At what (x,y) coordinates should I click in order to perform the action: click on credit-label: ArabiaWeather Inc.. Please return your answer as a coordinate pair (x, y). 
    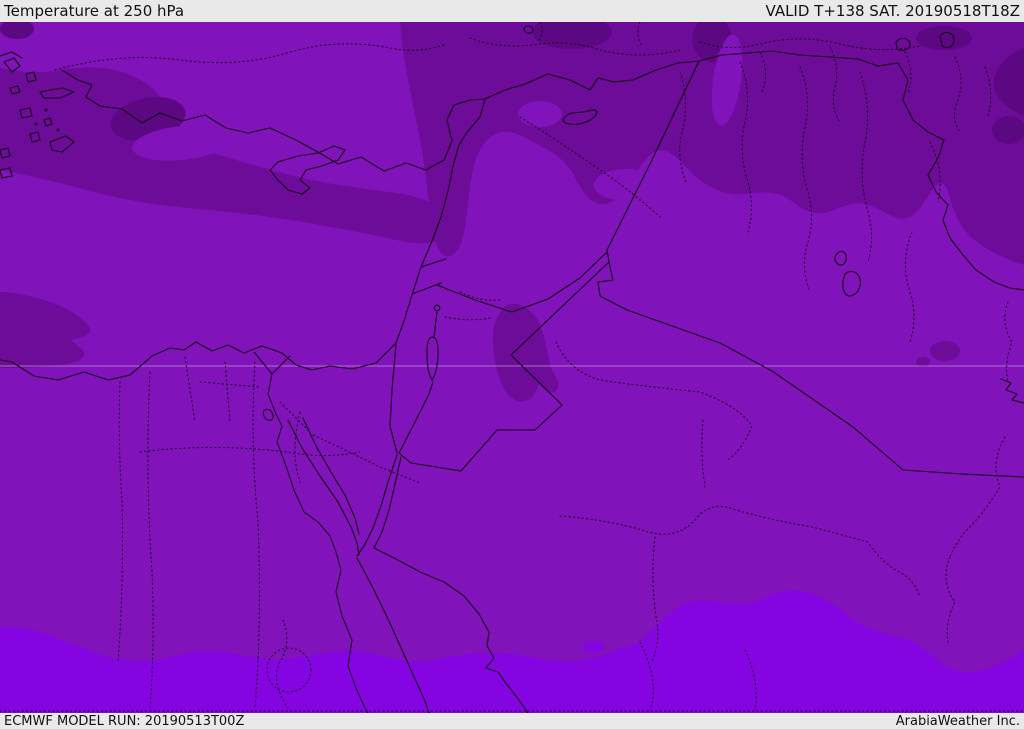
    Looking at the image, I should click on (957, 721).